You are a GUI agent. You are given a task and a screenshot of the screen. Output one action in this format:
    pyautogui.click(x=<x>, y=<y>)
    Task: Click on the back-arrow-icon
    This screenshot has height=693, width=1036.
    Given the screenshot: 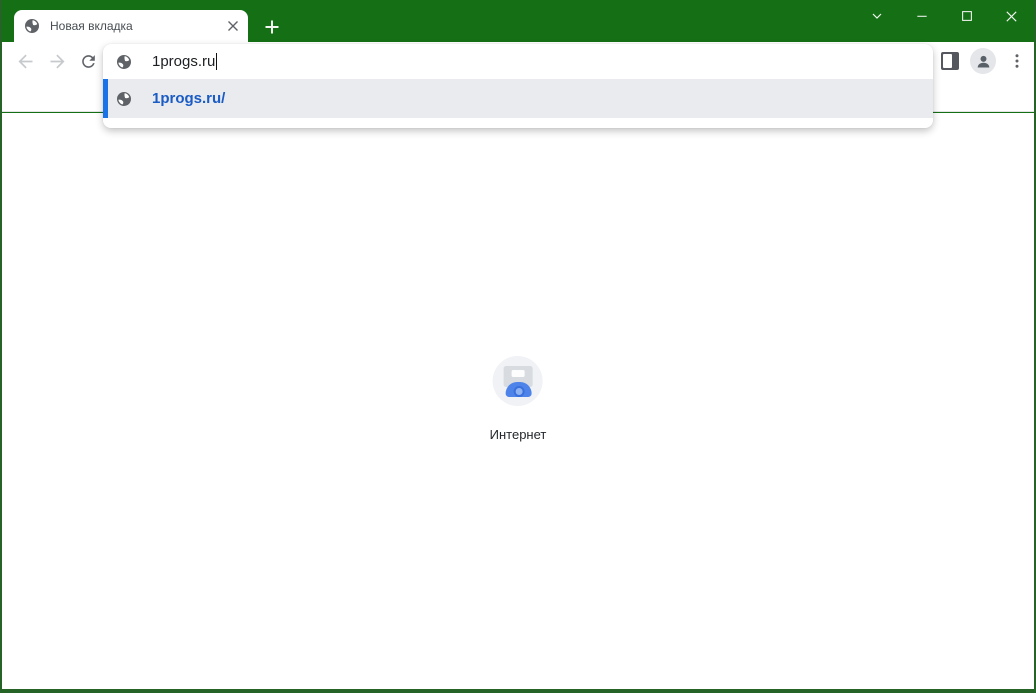 What is the action you would take?
    pyautogui.click(x=25, y=61)
    